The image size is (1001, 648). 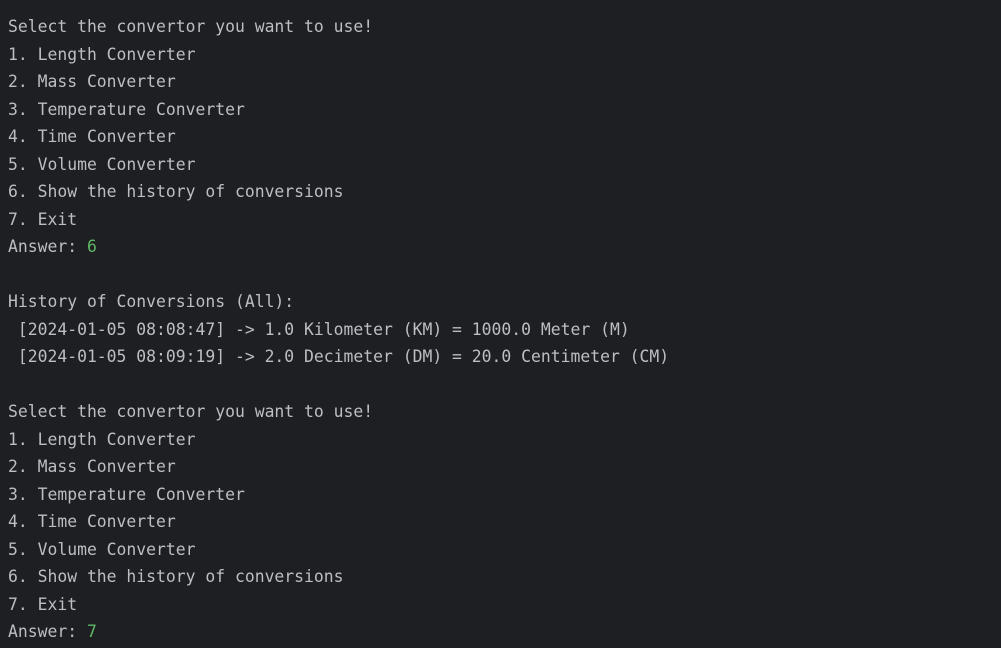 I want to click on answer-line: Answer: 7, so click(x=504, y=632).